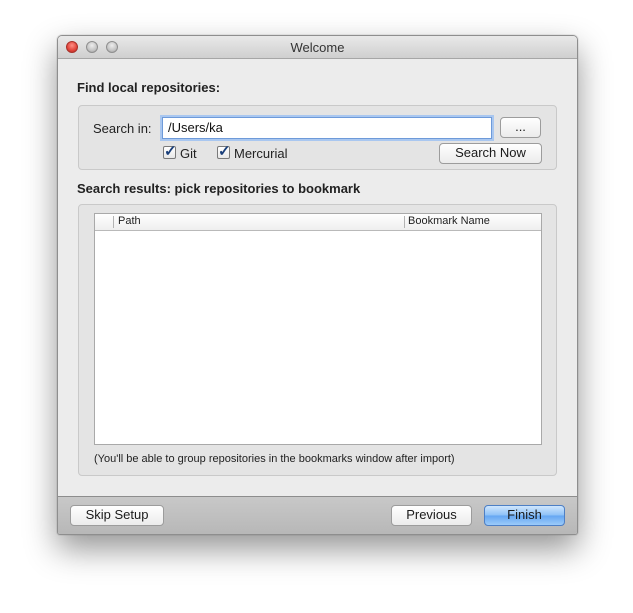  Describe the element at coordinates (524, 515) in the screenshot. I see `finish-button: Finish` at that location.